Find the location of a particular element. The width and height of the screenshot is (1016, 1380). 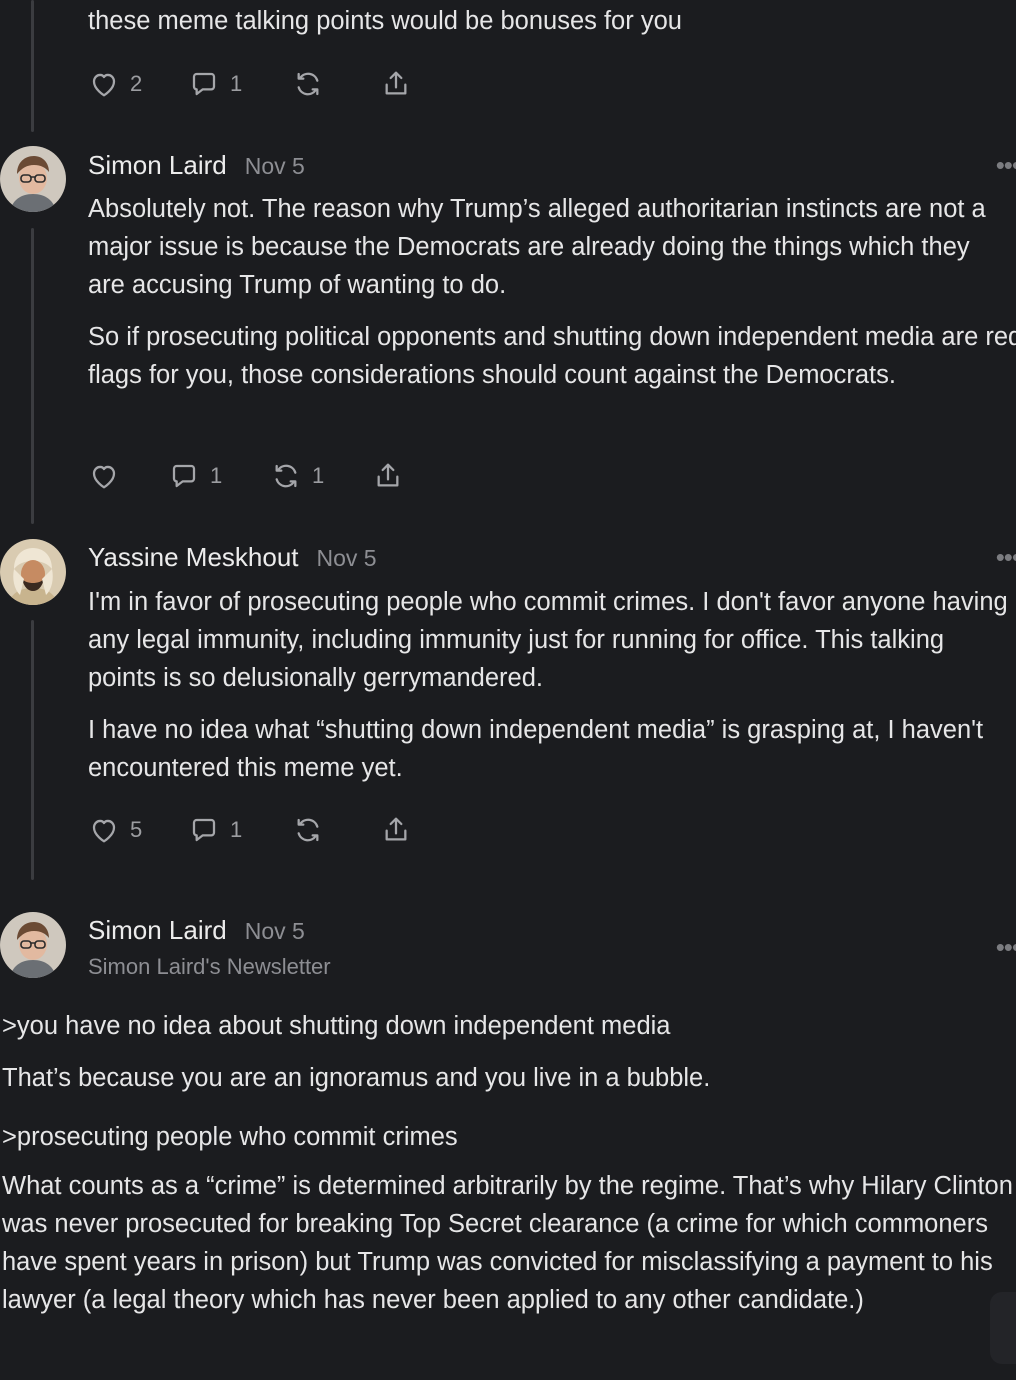

like-button is located at coordinates (128, 476).